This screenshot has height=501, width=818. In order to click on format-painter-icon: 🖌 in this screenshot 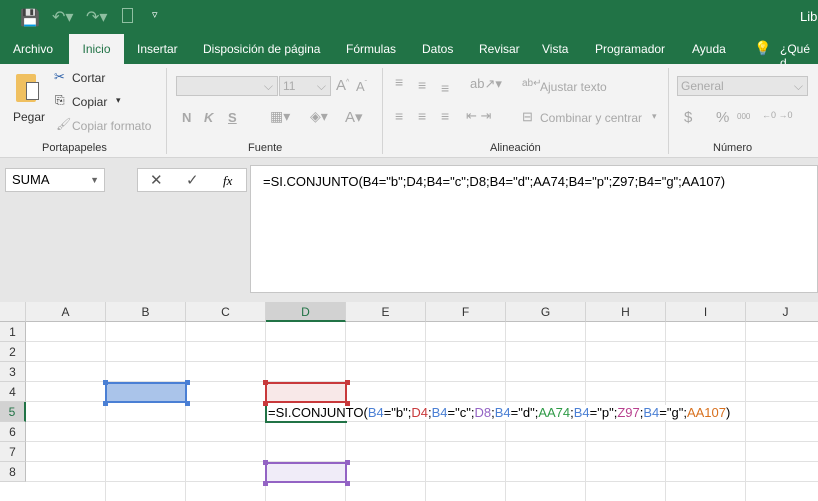, I will do `click(64, 124)`.